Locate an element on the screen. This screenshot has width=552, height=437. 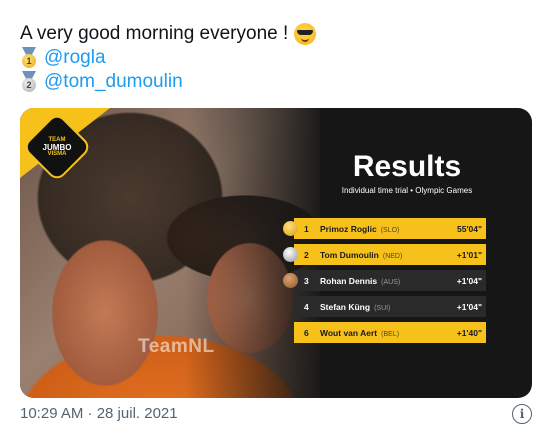
tweet-line-mention-2: 2 @tom_dumoulin is located at coordinates (168, 82).